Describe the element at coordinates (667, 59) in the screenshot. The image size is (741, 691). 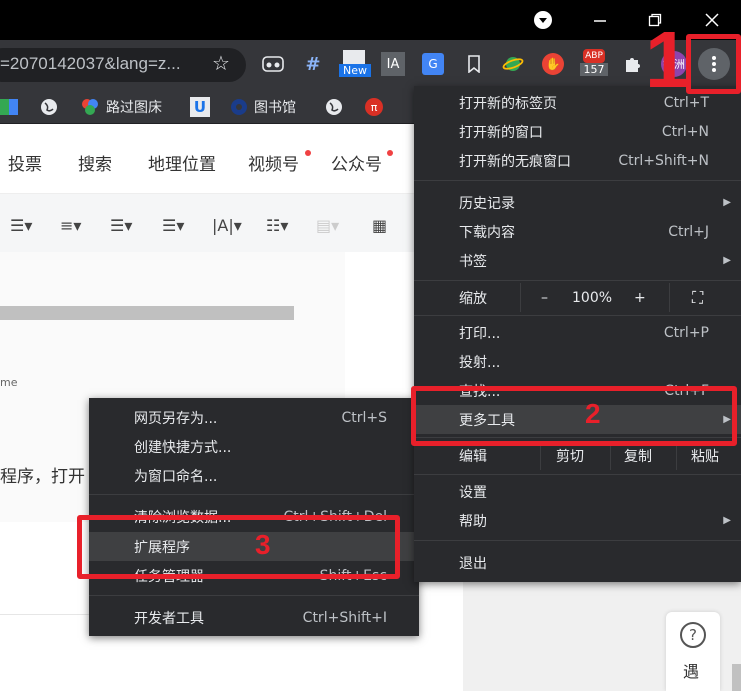
I see `annotation-number-1: 1` at that location.